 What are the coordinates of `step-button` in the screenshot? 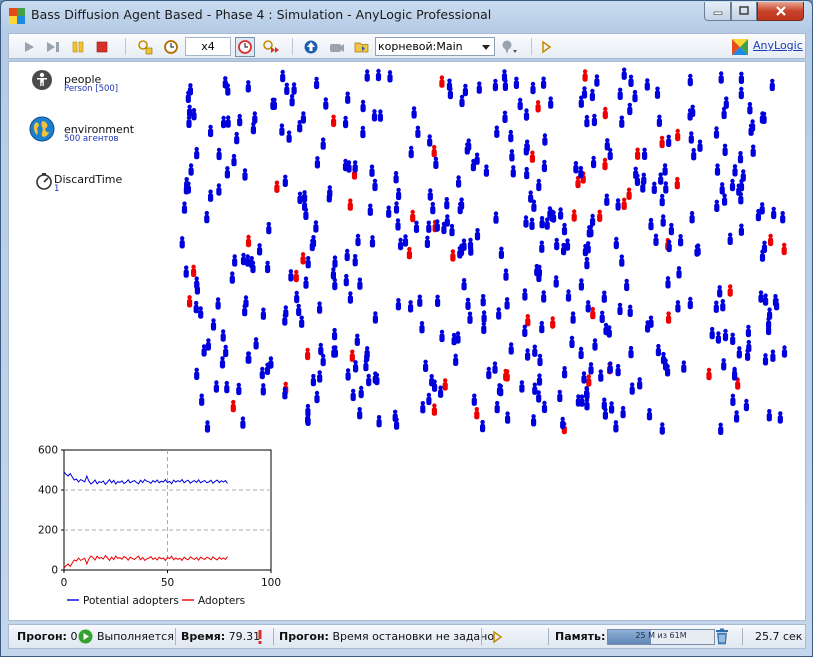 It's located at (53, 47).